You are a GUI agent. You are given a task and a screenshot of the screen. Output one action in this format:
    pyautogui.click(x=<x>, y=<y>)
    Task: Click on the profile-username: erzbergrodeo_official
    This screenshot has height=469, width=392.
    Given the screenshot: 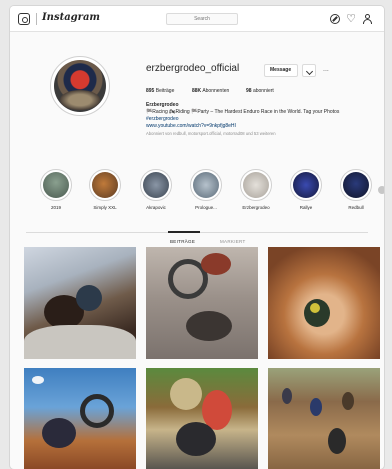 What is the action you would take?
    pyautogui.click(x=193, y=68)
    